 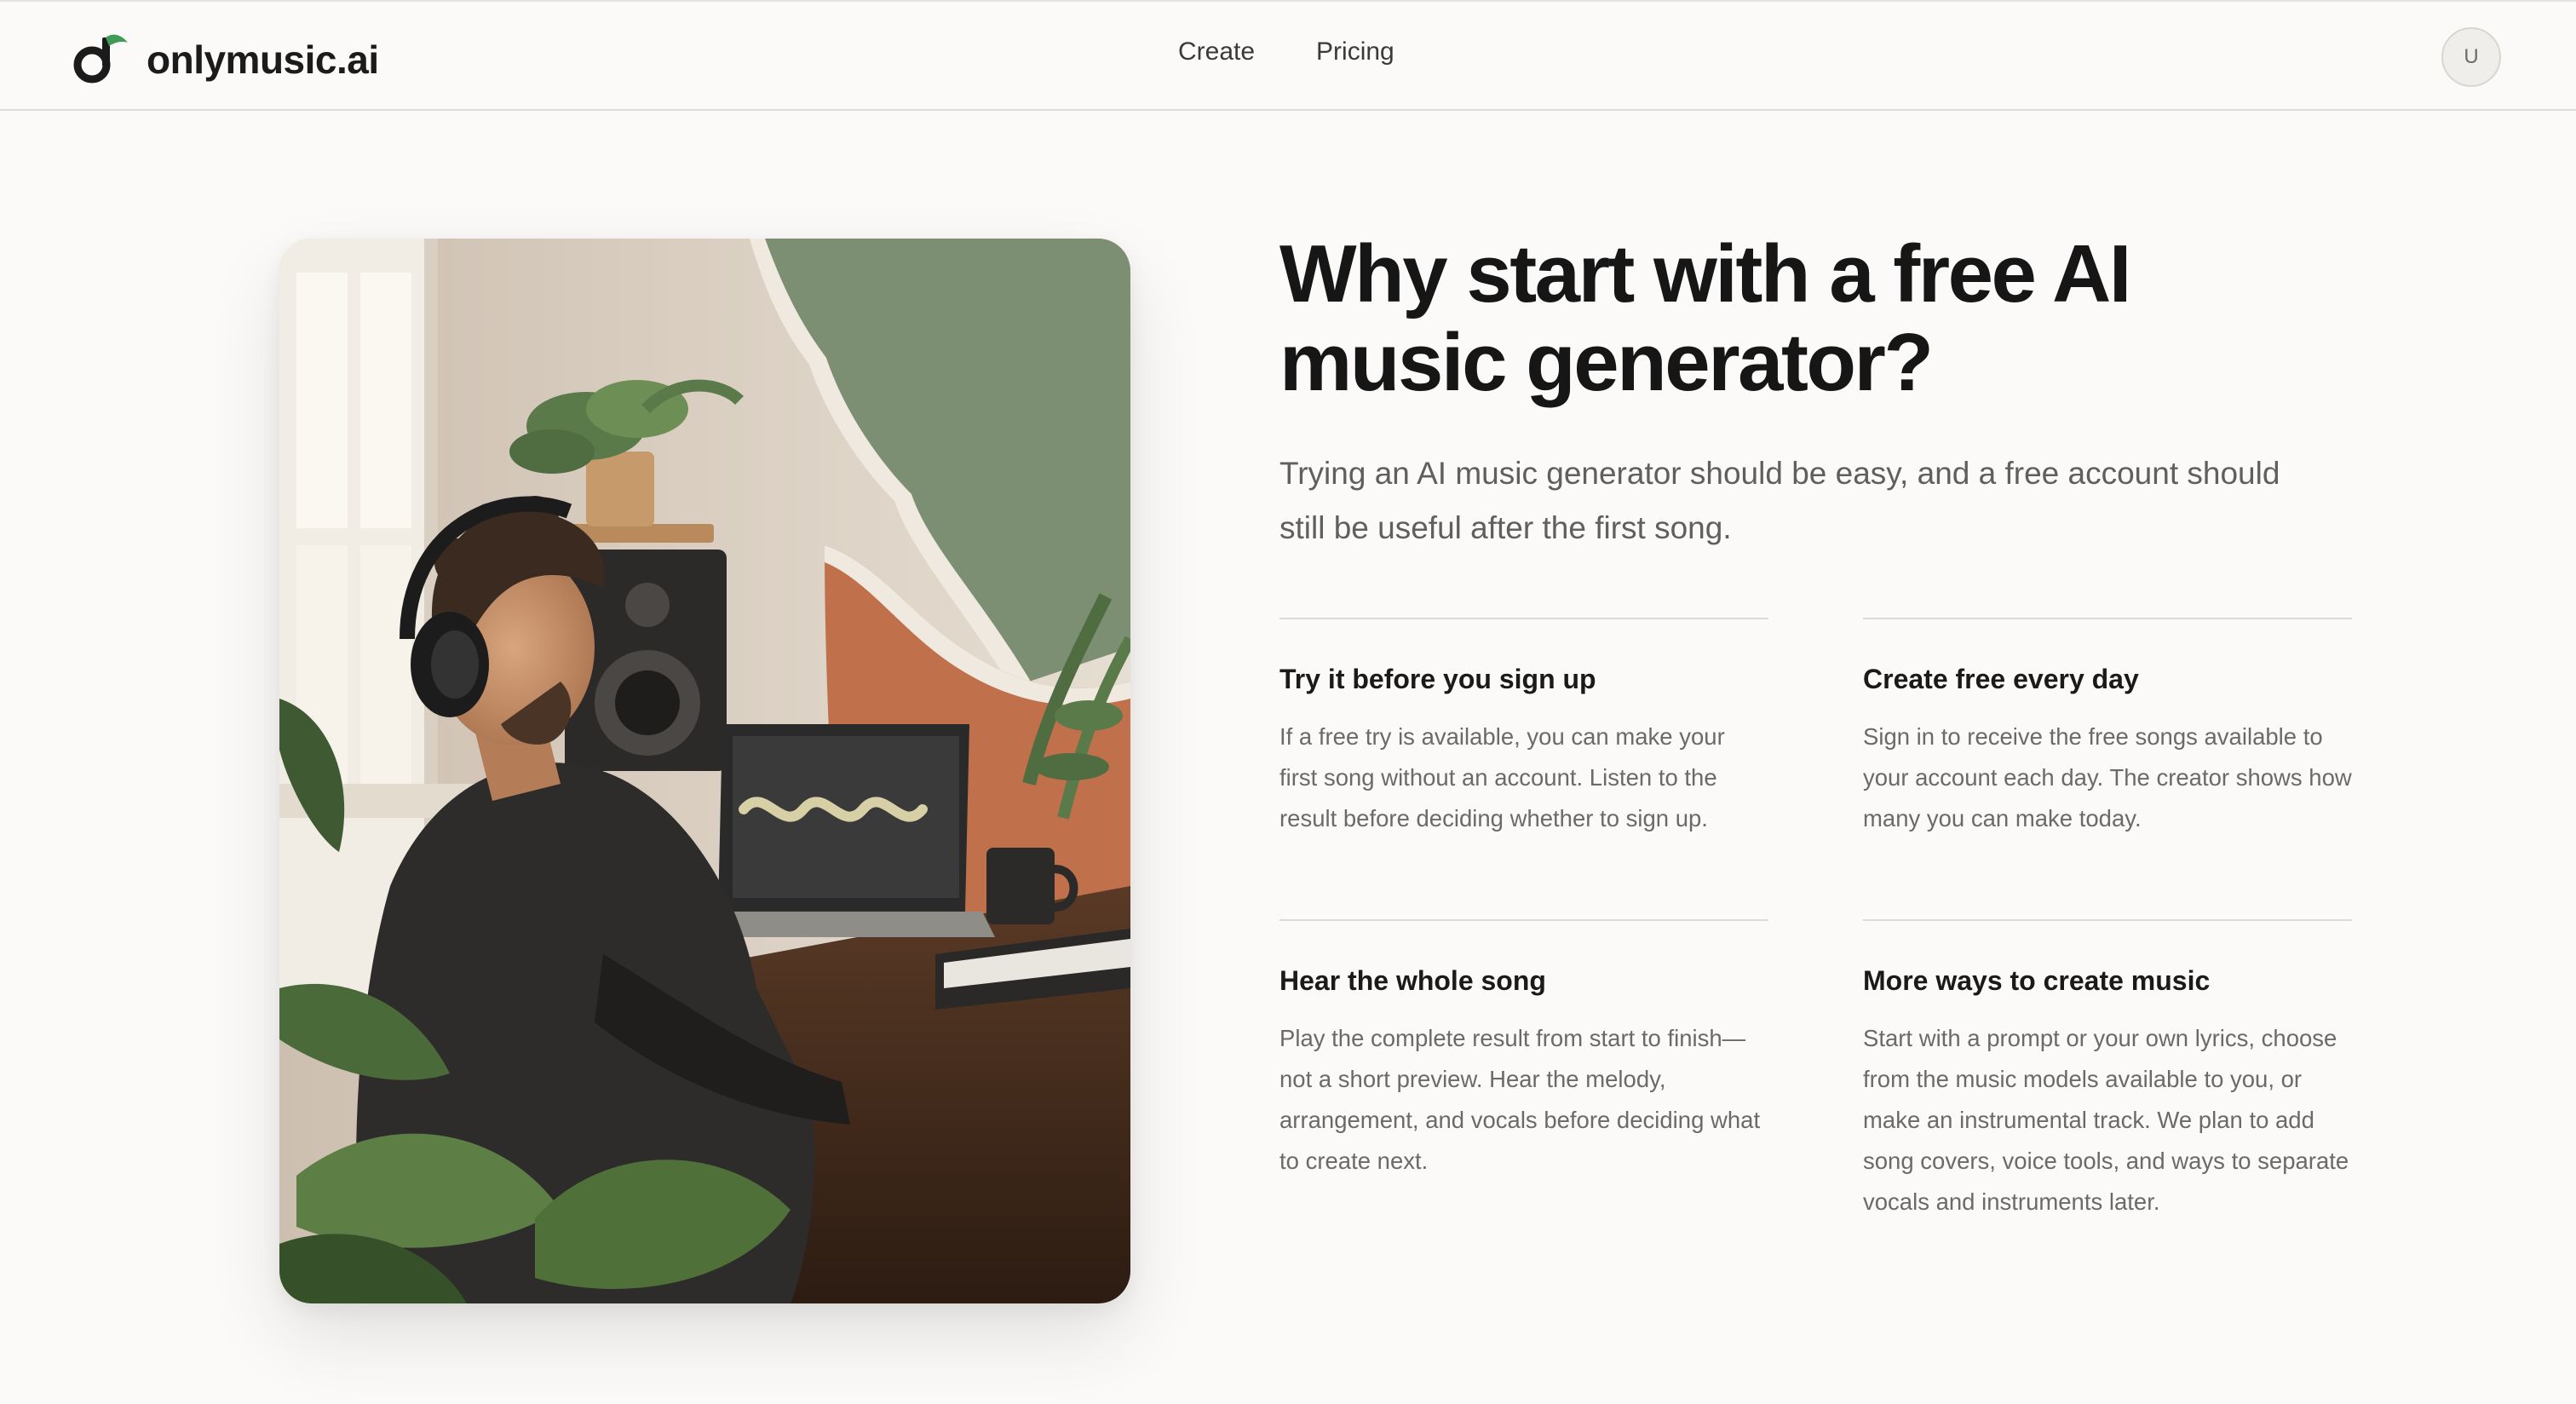 What do you see at coordinates (1438, 679) in the screenshot?
I see `feature-title: Try it before you sign up` at bounding box center [1438, 679].